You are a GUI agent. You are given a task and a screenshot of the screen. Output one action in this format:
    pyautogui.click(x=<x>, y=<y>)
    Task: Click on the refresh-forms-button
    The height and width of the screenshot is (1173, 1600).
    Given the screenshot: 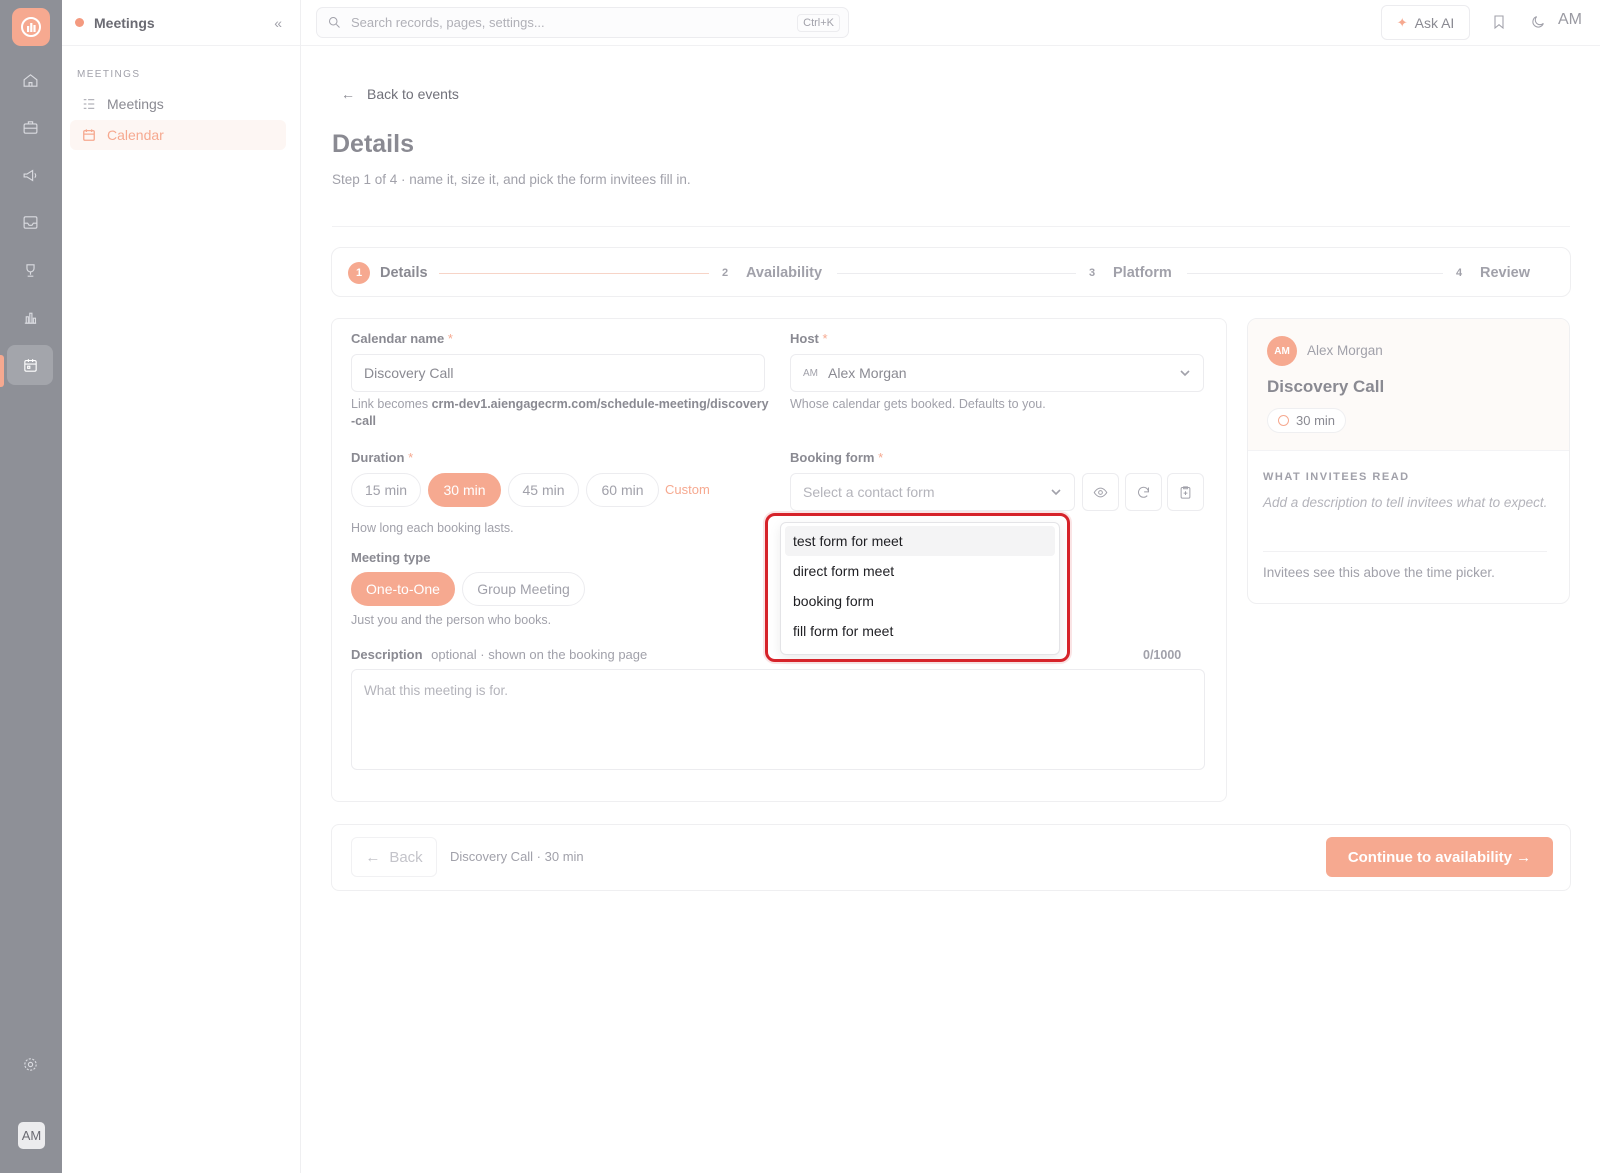 What is the action you would take?
    pyautogui.click(x=1143, y=492)
    